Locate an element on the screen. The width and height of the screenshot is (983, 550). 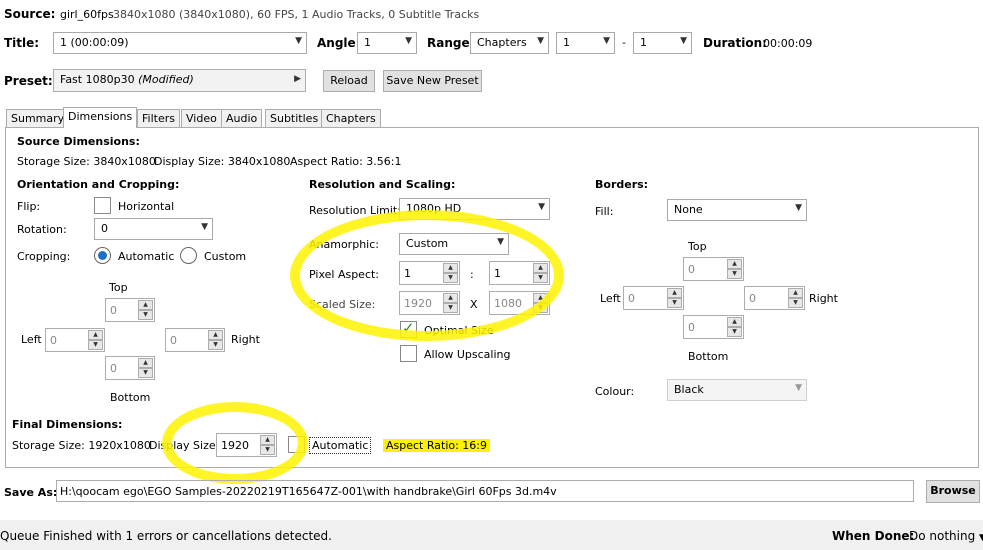
scaled-height-stepper: 1080 ▲ ▼ is located at coordinates (519, 303).